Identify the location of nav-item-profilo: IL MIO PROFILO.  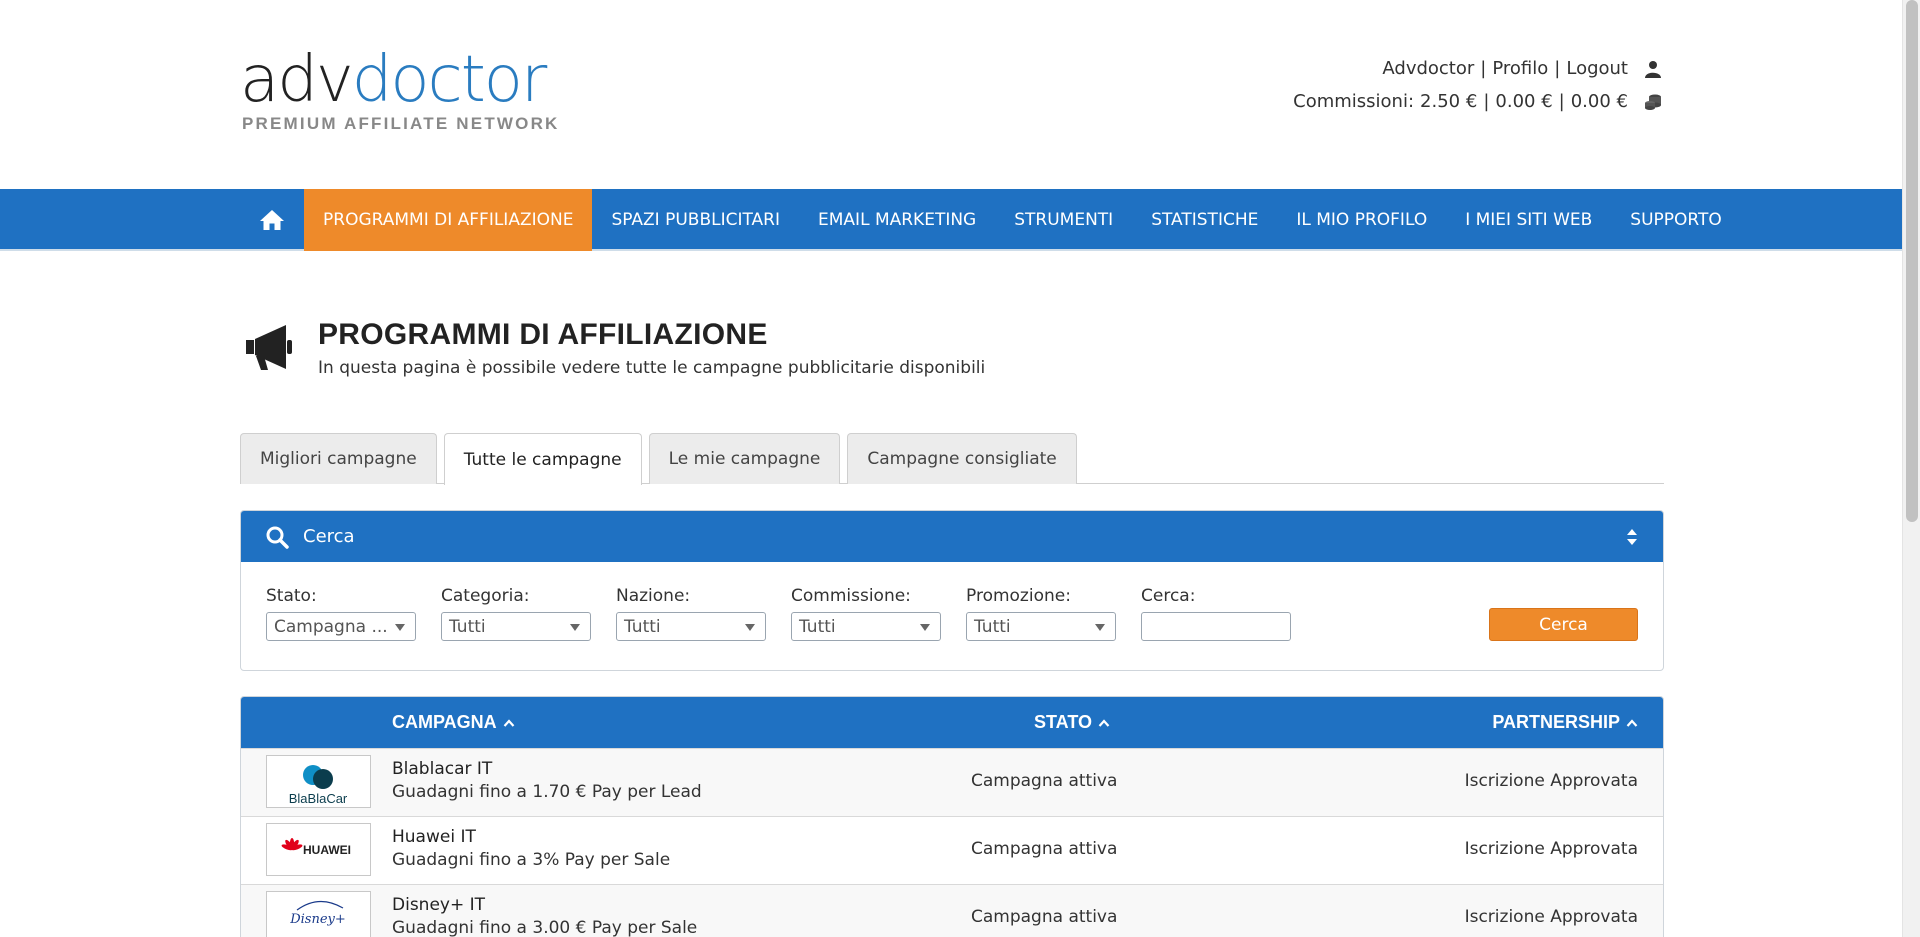
(1361, 220).